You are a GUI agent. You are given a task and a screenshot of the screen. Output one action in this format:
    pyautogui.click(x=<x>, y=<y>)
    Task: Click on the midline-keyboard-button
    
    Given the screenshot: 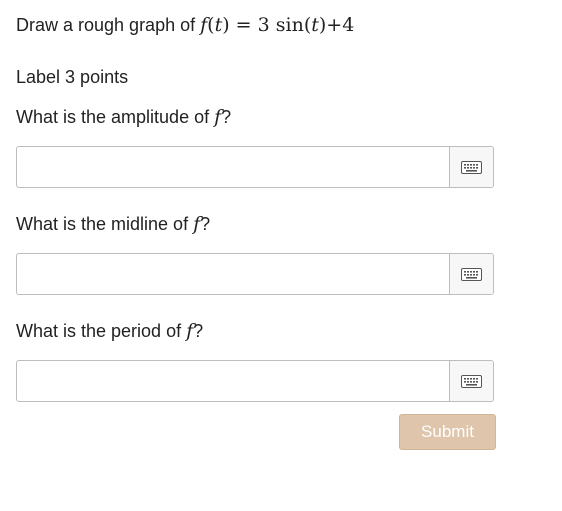 What is the action you would take?
    pyautogui.click(x=471, y=274)
    